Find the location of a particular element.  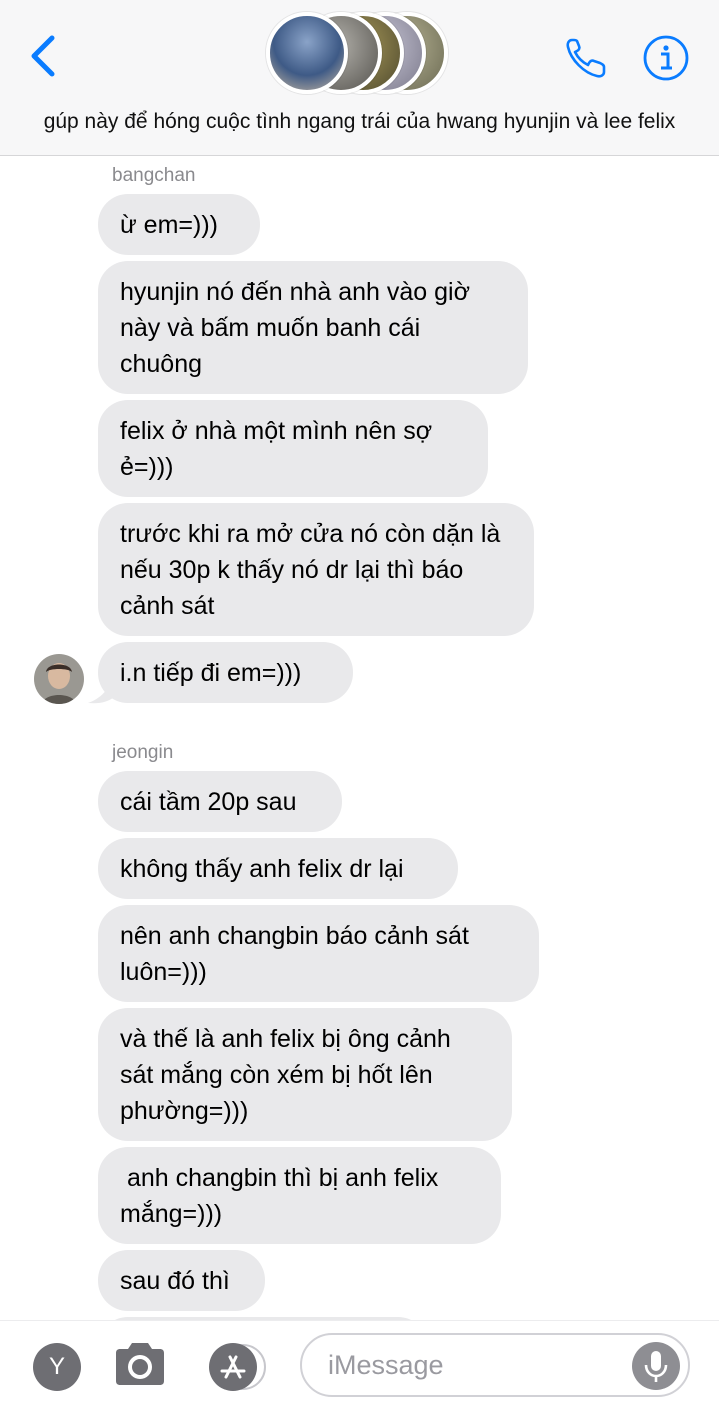

info-icon is located at coordinates (666, 58).